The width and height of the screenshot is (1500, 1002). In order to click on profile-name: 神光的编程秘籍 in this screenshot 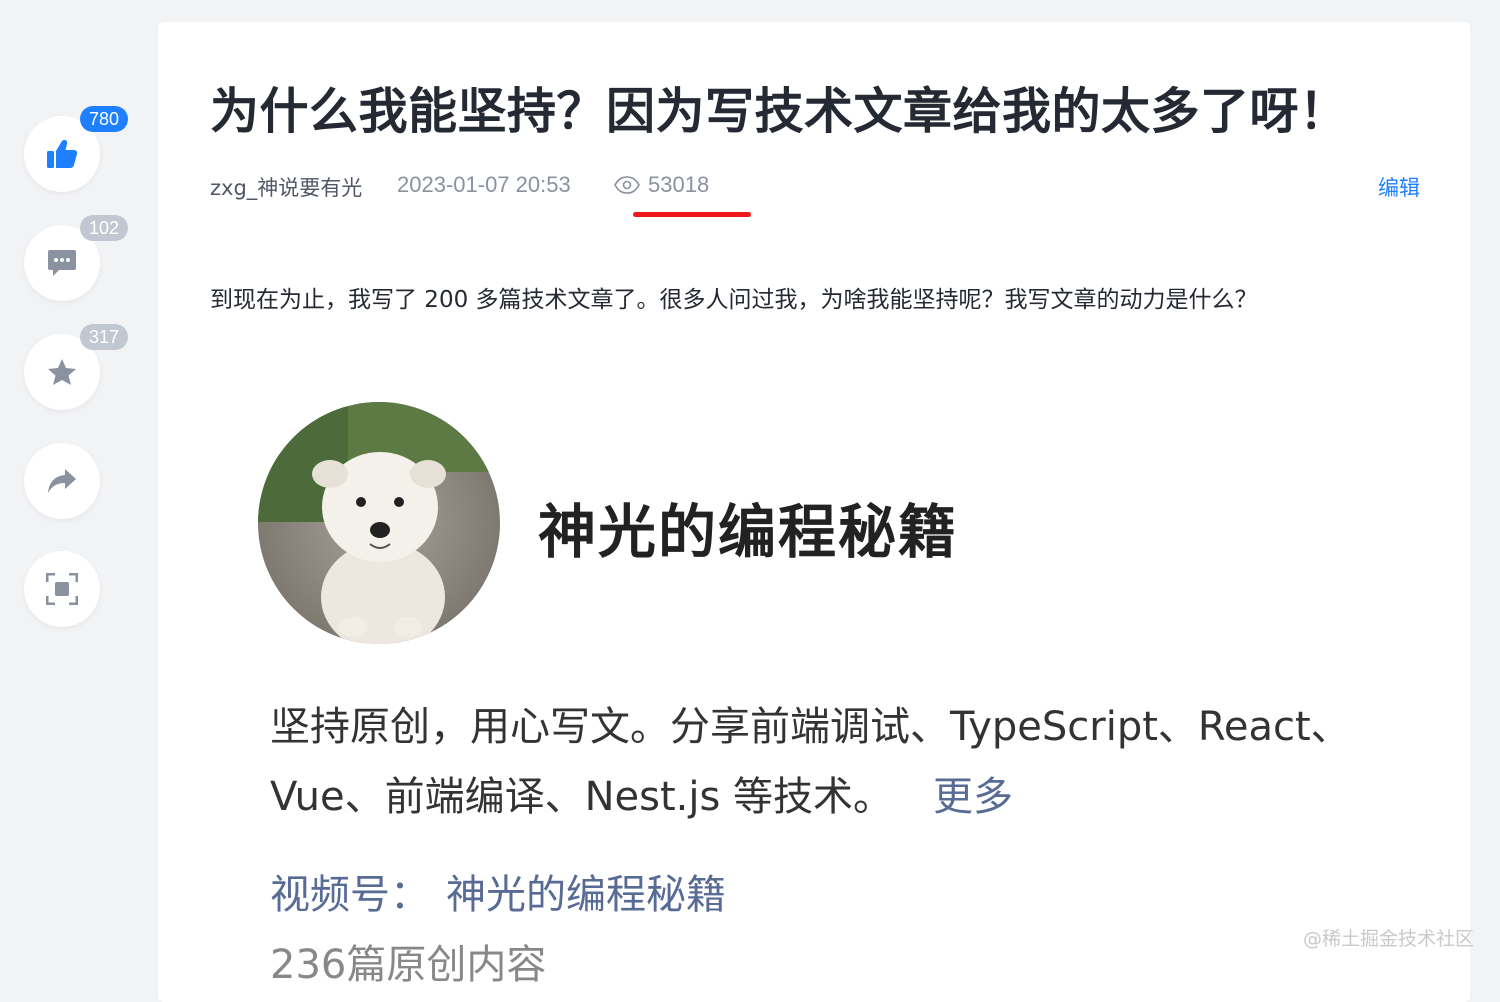, I will do `click(748, 532)`.